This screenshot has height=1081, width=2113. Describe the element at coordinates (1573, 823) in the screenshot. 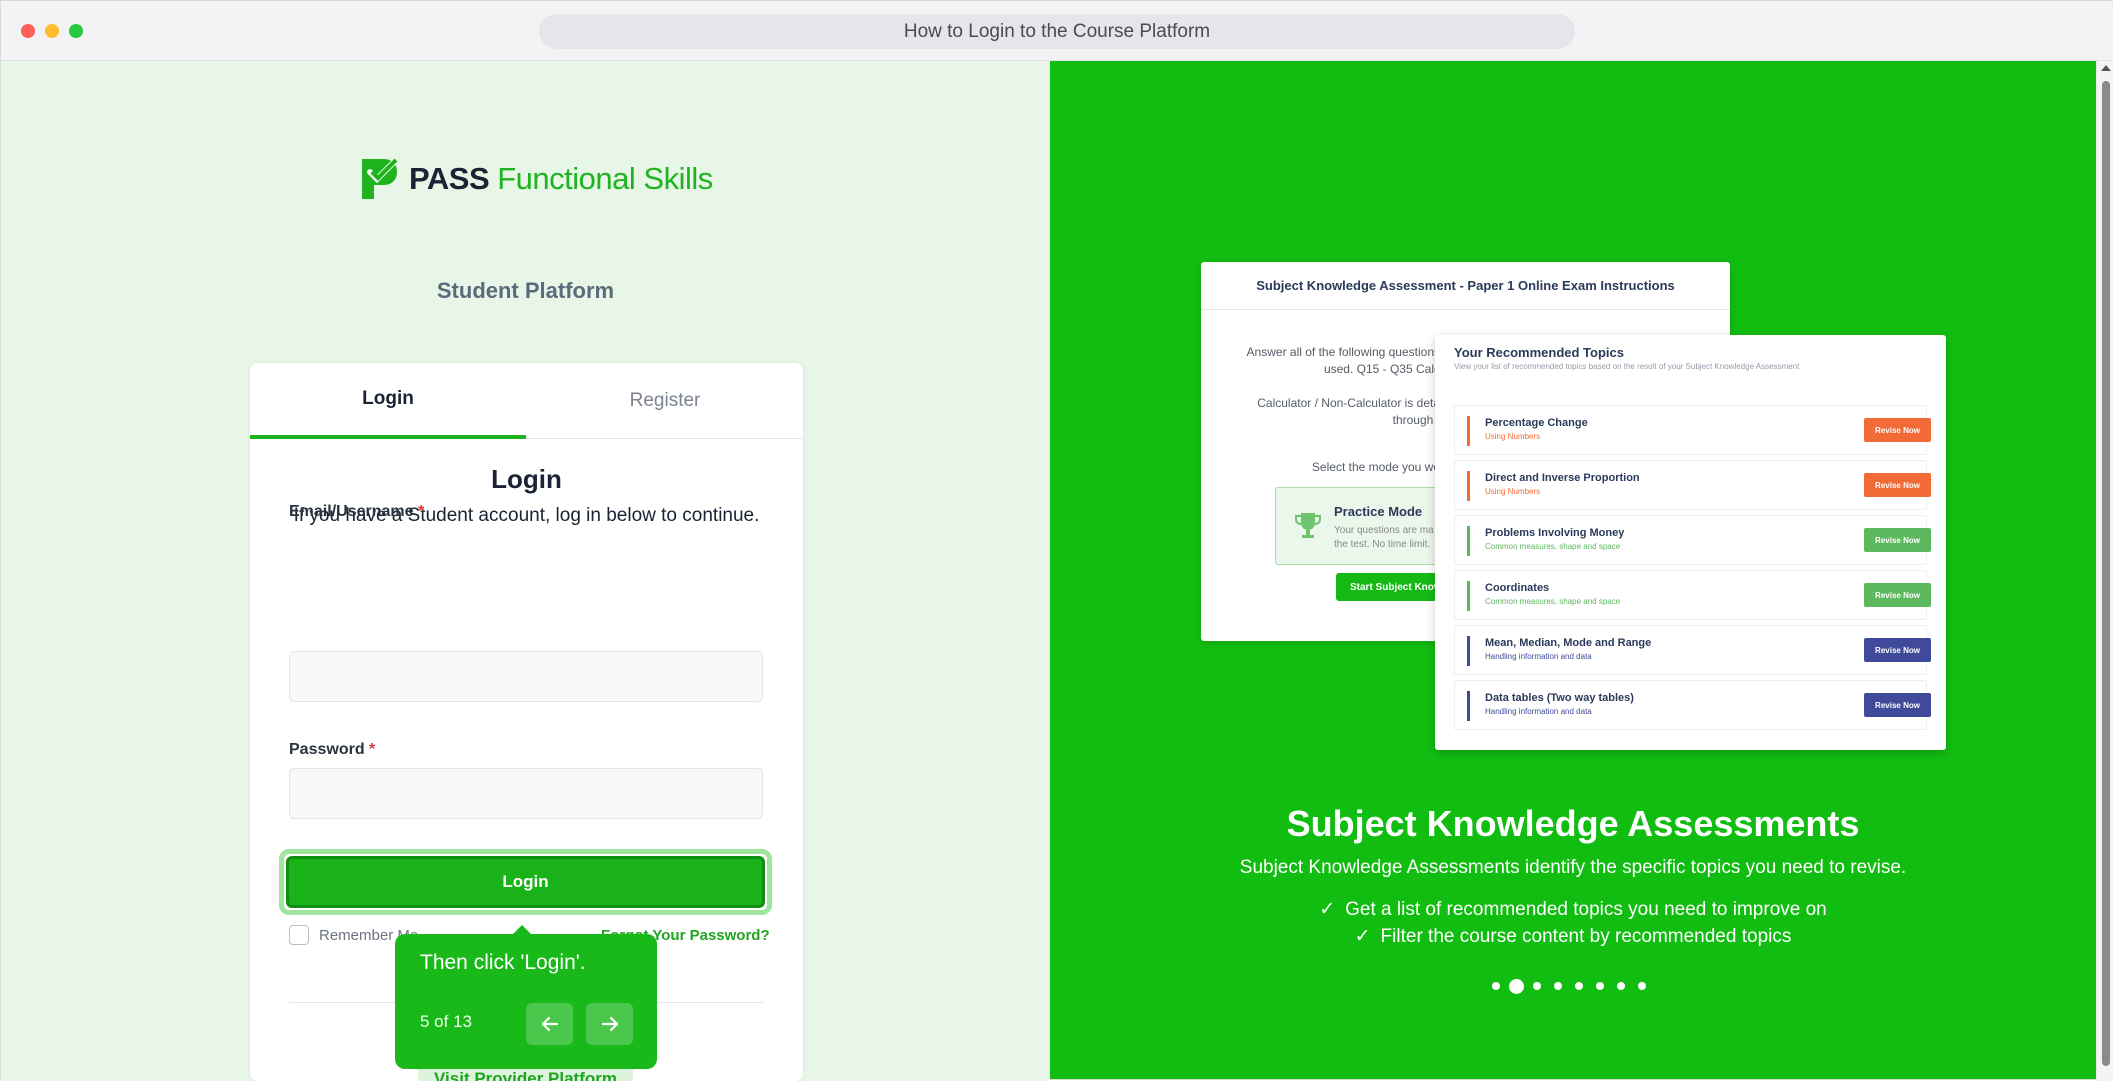

I see `showcase-title: Subject Knowledge Assessments` at that location.